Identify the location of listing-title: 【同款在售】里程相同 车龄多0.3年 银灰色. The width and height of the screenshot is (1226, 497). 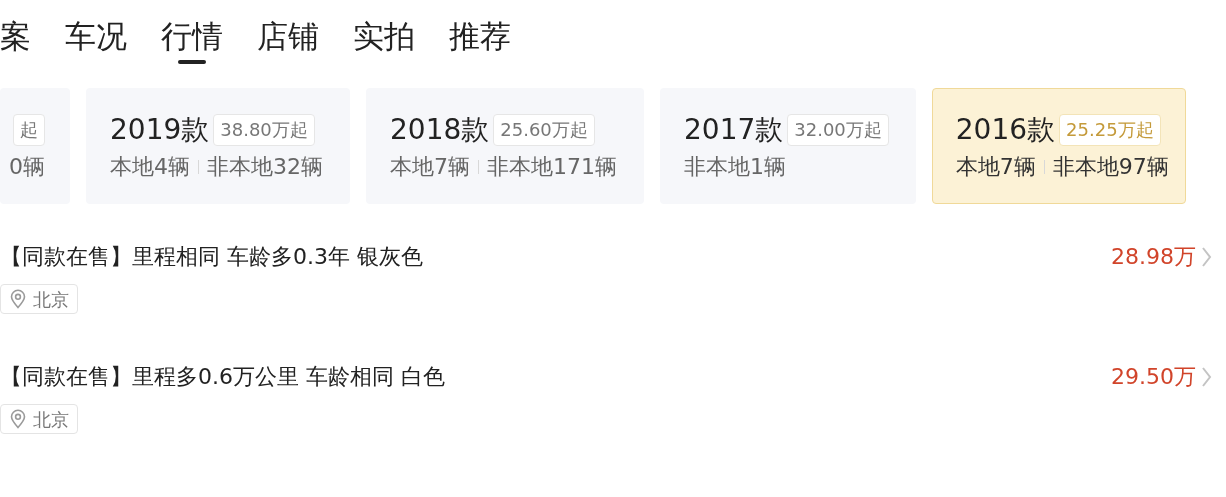
(211, 257).